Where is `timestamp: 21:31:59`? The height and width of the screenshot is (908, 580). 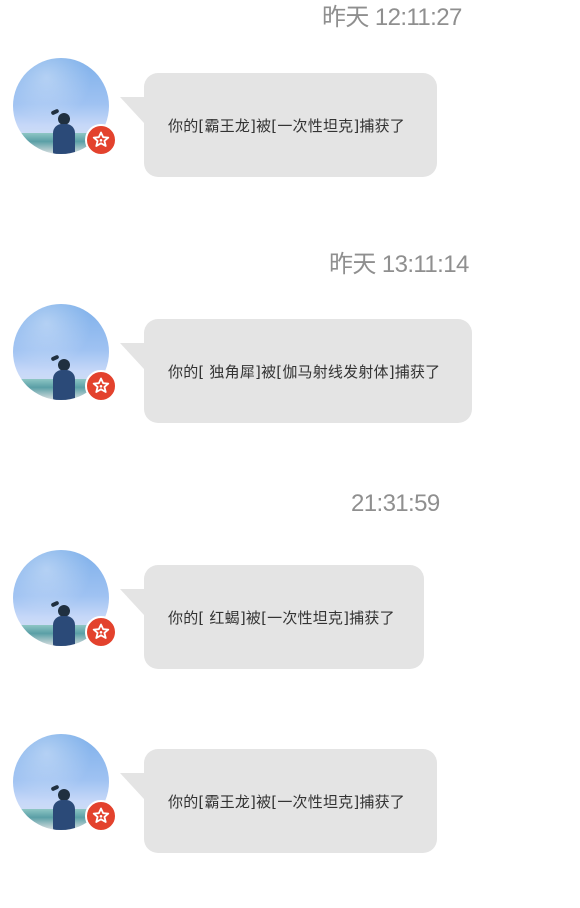
timestamp: 21:31:59 is located at coordinates (395, 503).